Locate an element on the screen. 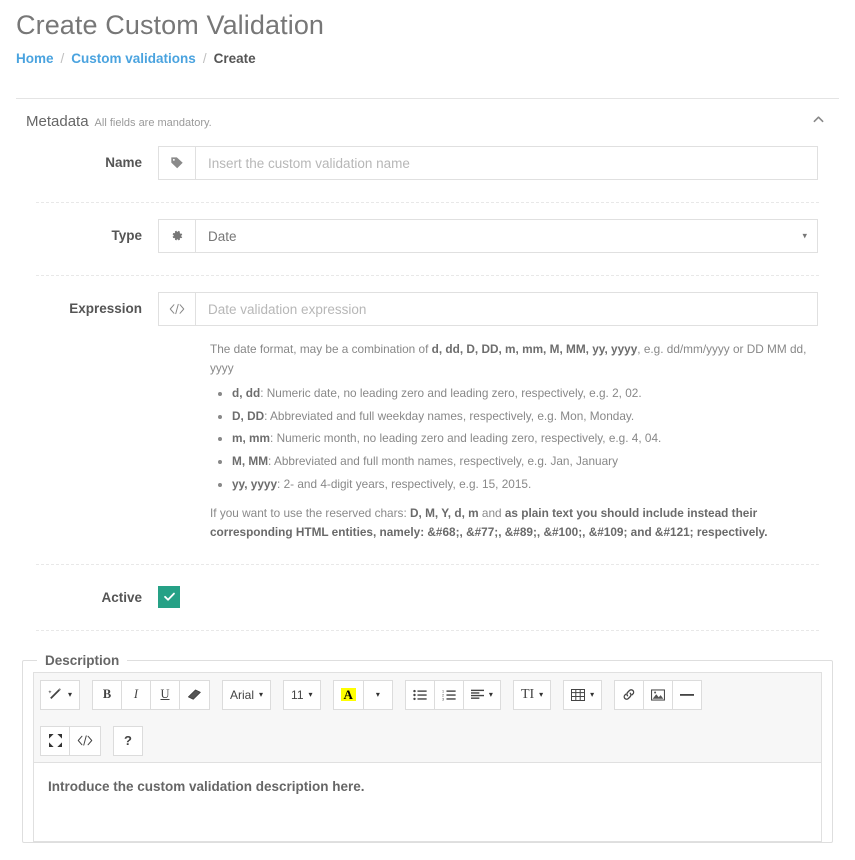  note-mid: and is located at coordinates (491, 512).